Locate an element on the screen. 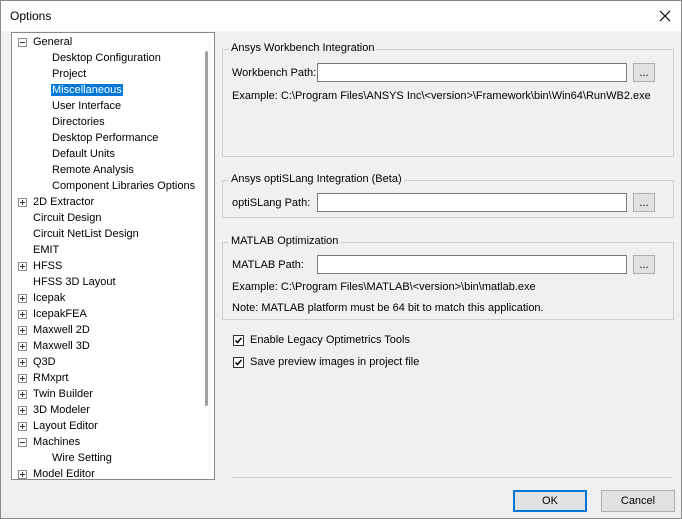 The height and width of the screenshot is (519, 682). tree-item-label: Directories is located at coordinates (78, 122).